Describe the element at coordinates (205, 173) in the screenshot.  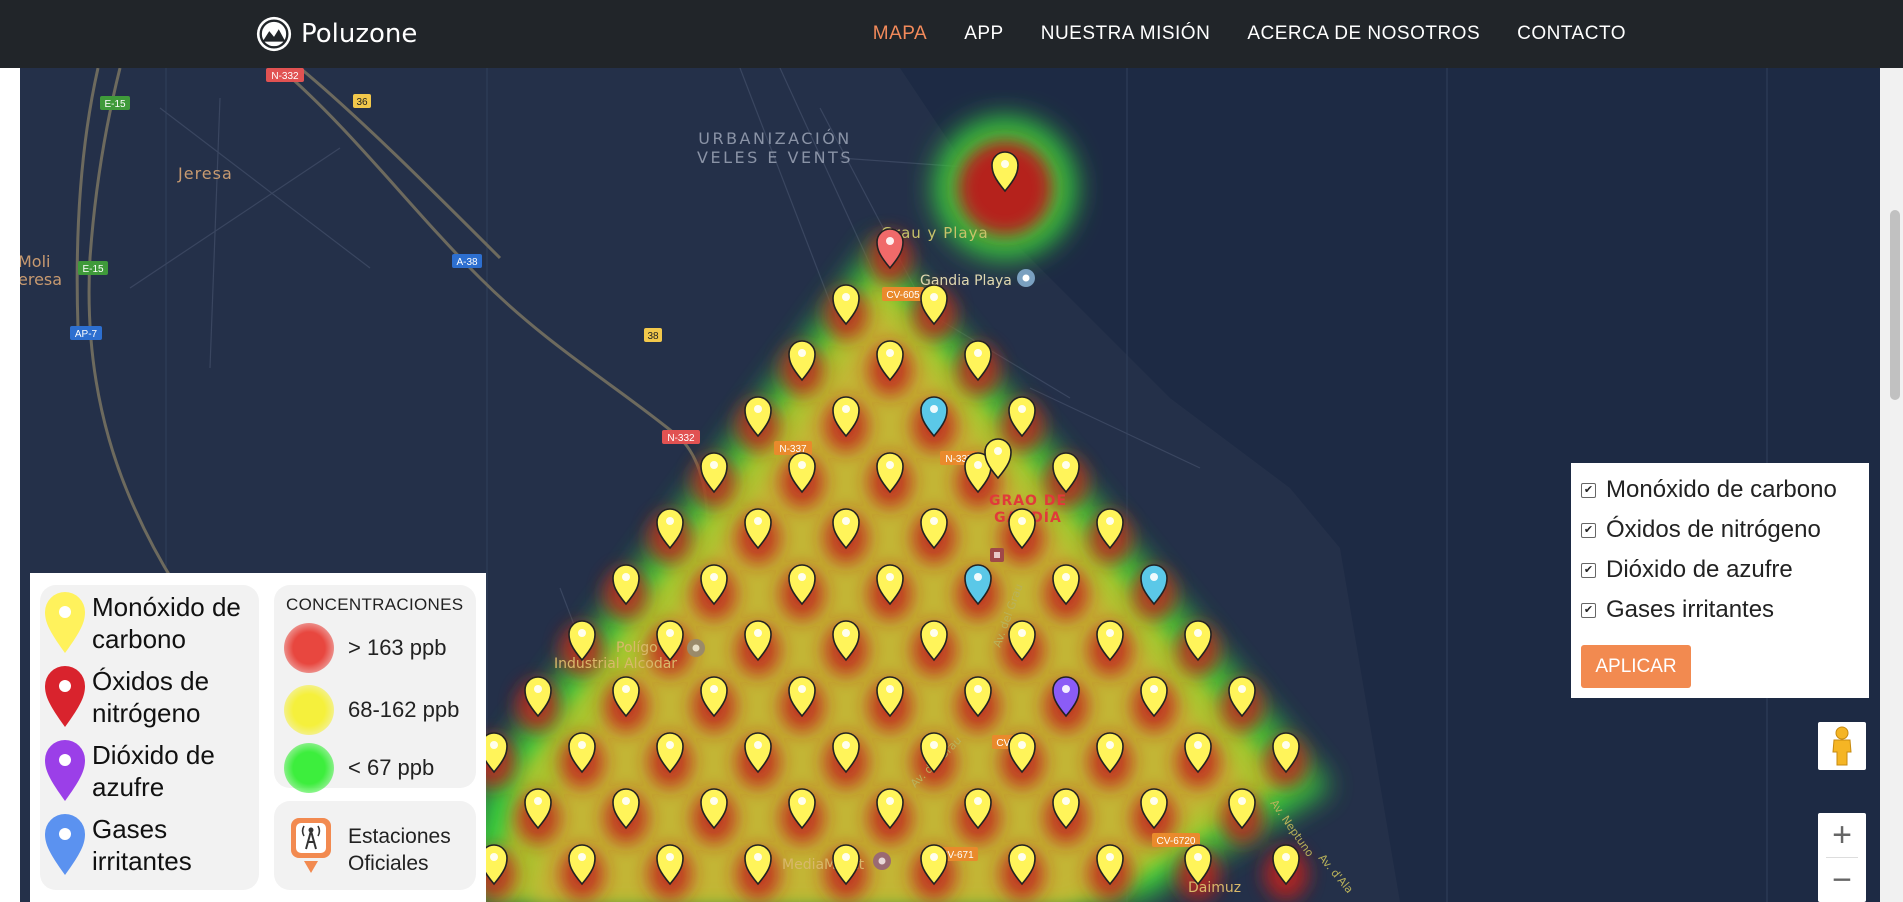
I see `svg-text: Jeresa` at that location.